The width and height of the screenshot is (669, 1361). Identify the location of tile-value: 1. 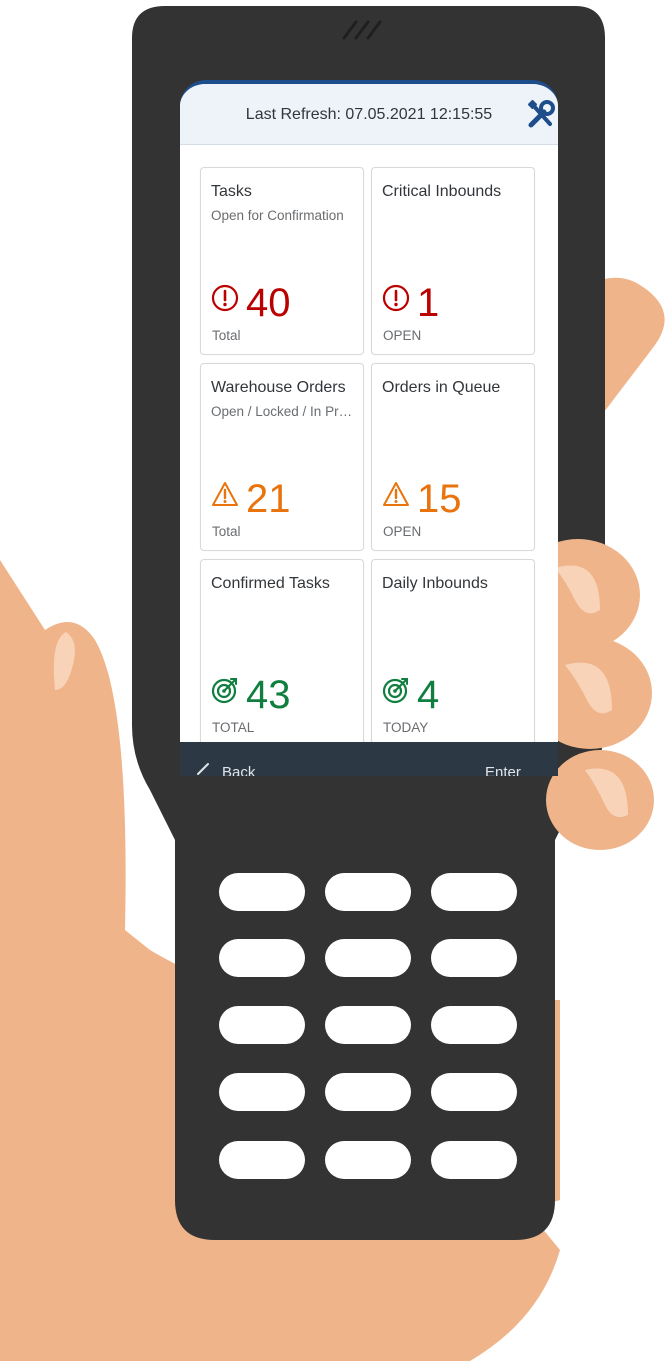
(428, 303).